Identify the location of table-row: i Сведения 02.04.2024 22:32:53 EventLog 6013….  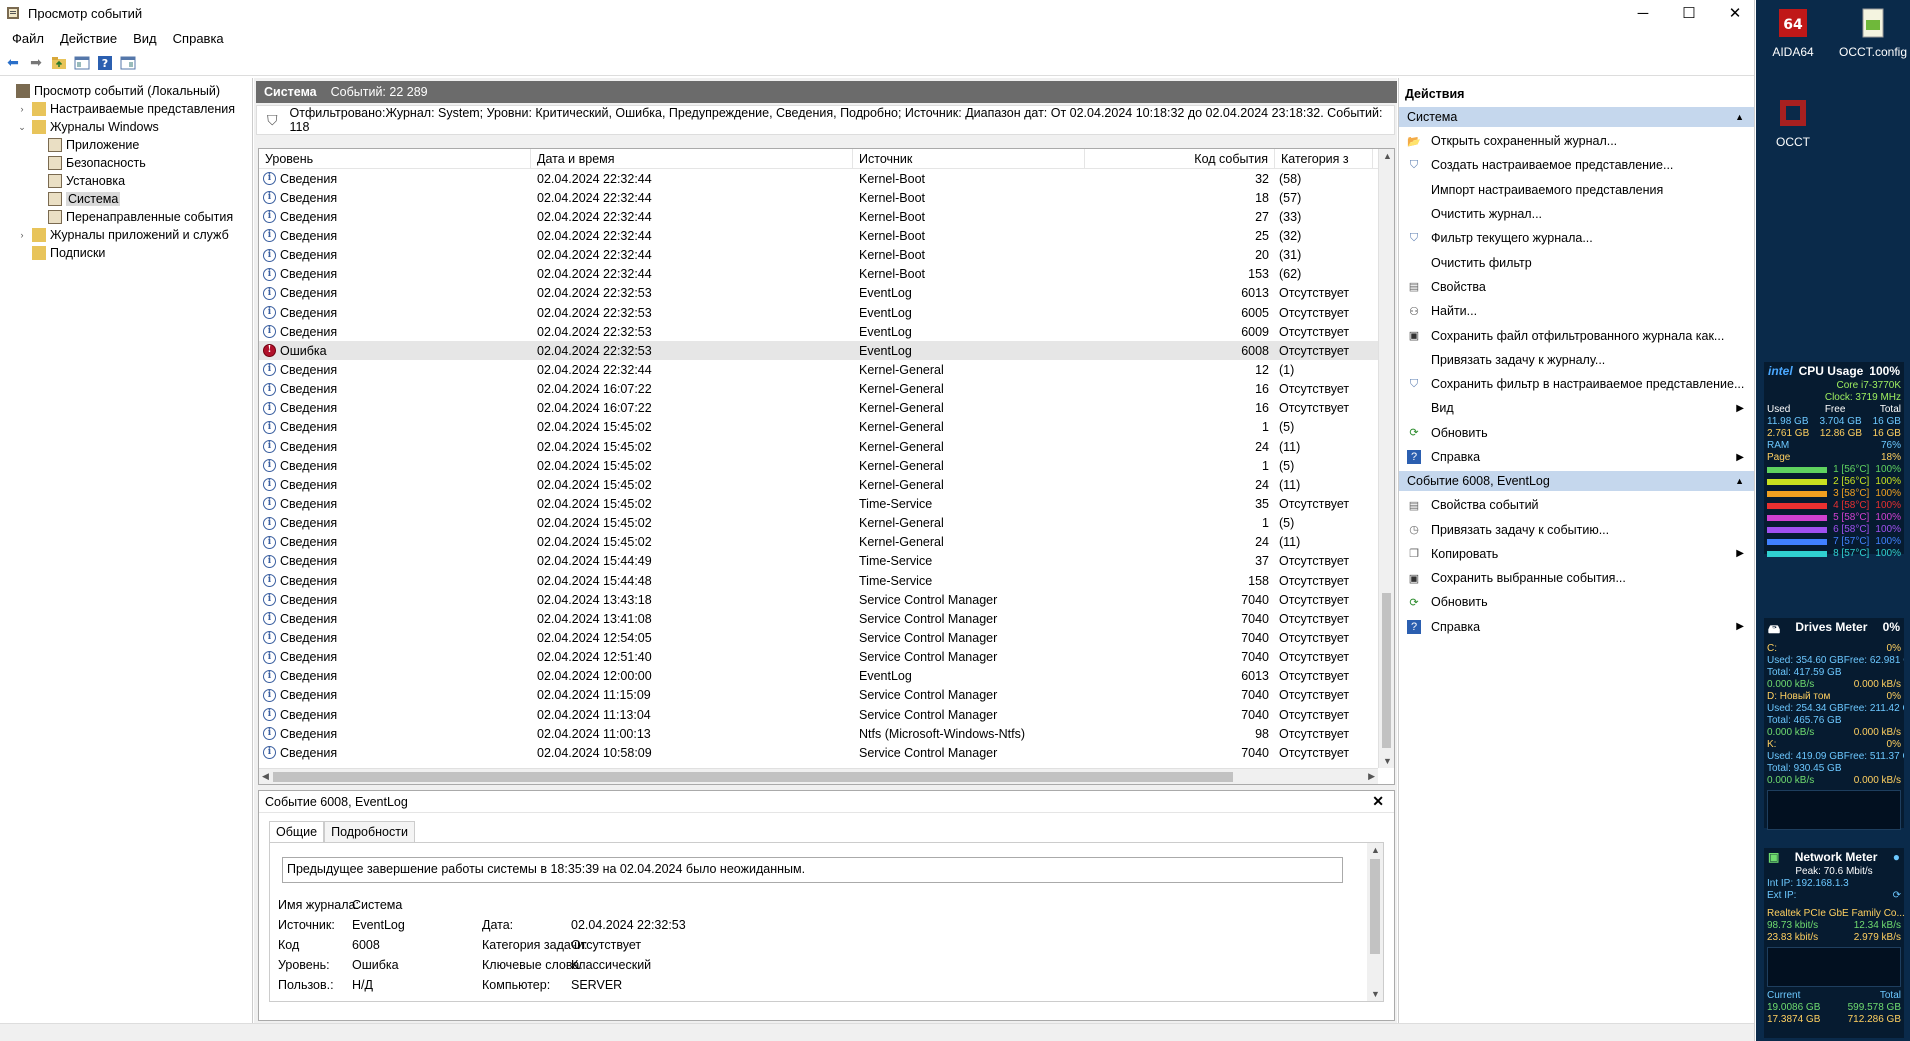
(826, 293).